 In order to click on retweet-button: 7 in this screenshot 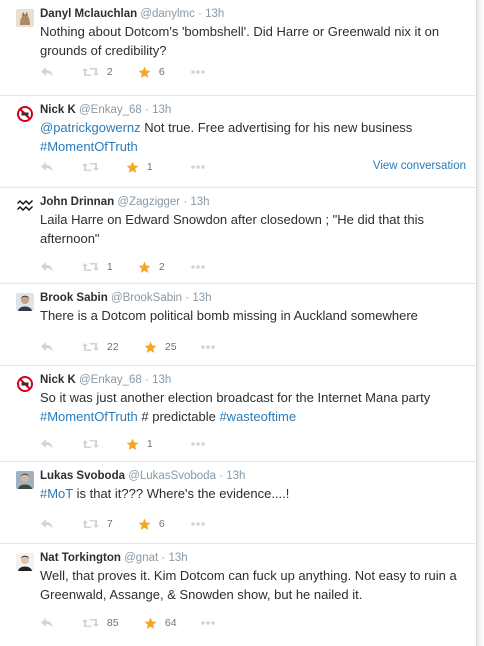, I will do `click(97, 524)`.